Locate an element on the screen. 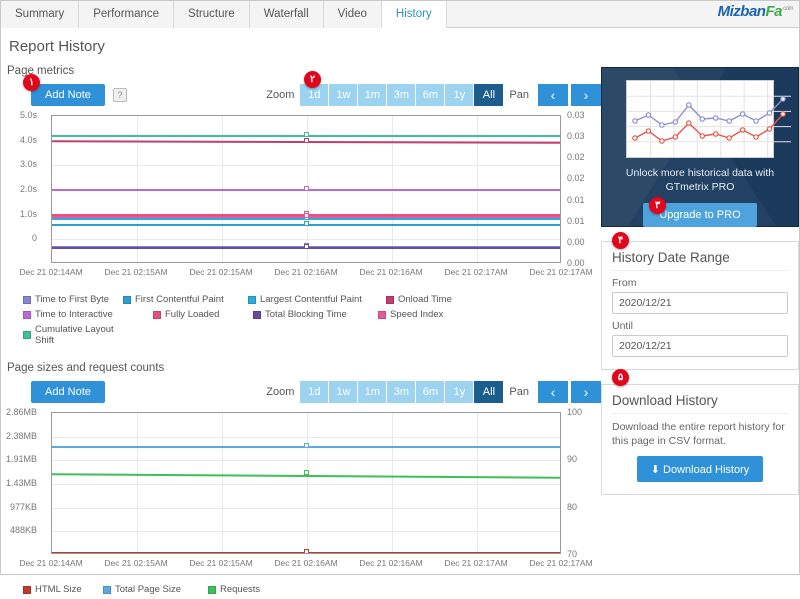 The height and width of the screenshot is (599, 800). tab-waterfall: Waterfall is located at coordinates (286, 14).